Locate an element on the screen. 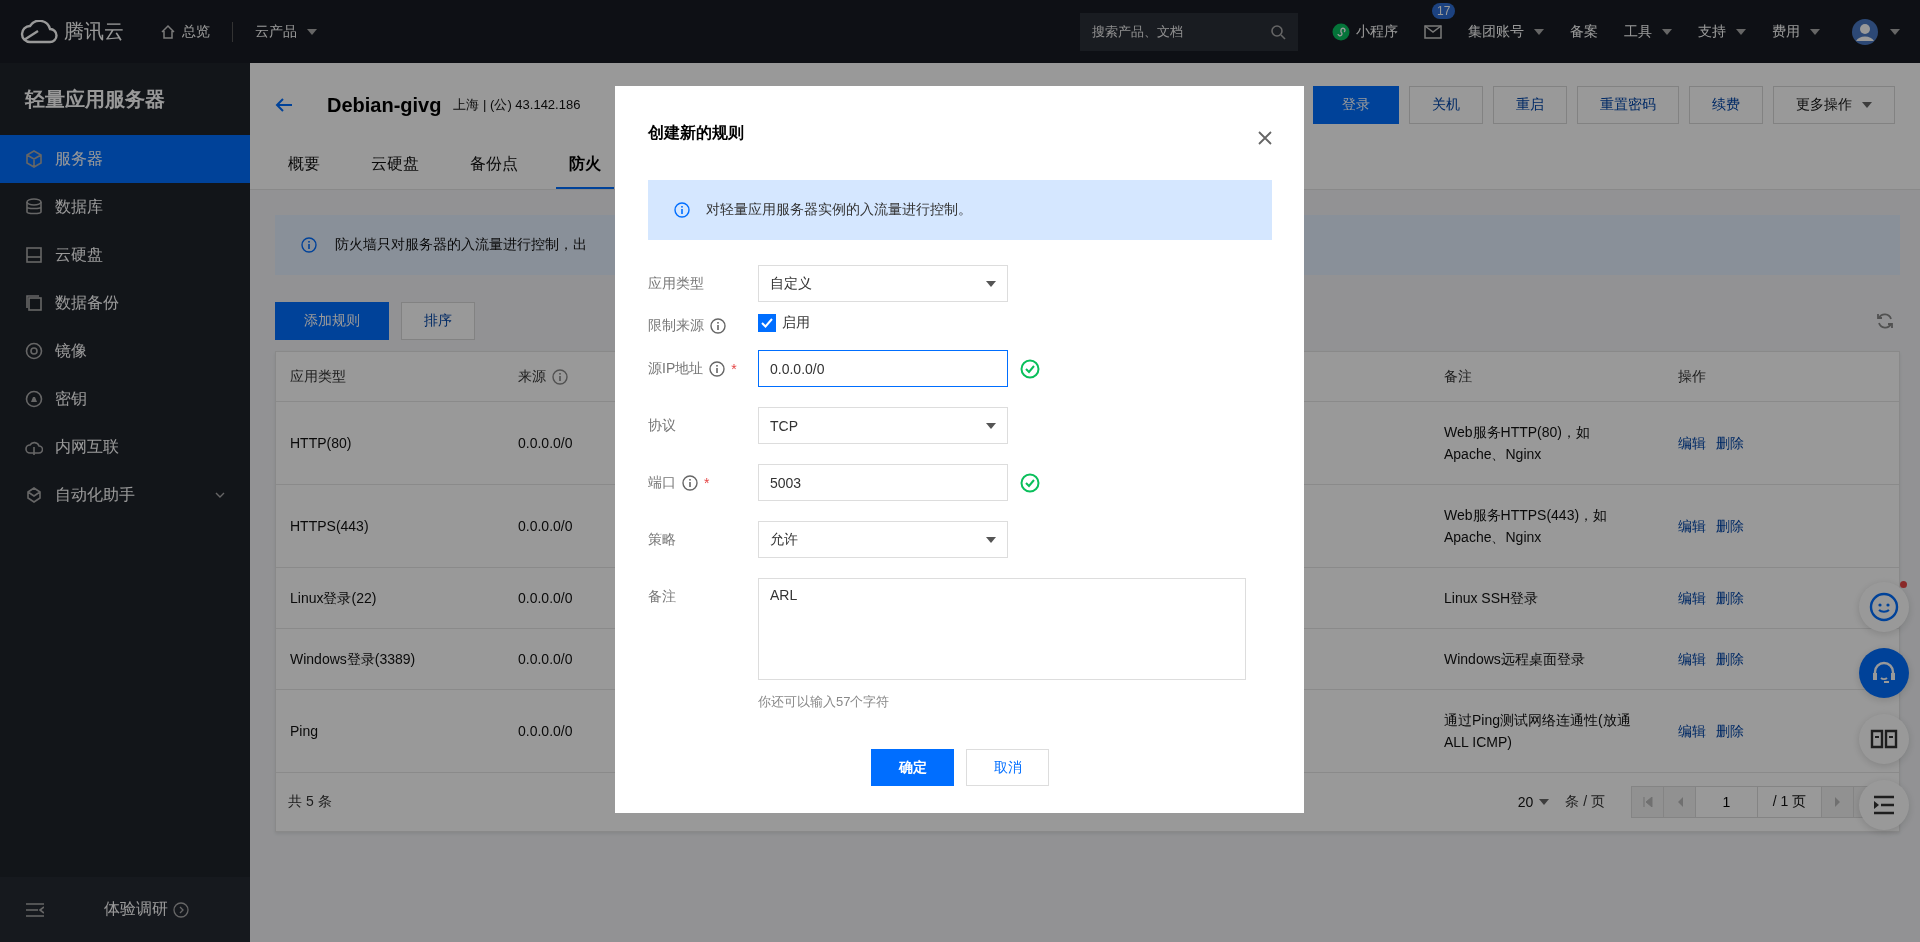 The height and width of the screenshot is (942, 1920). tab: 云硬盘 is located at coordinates (395, 165).